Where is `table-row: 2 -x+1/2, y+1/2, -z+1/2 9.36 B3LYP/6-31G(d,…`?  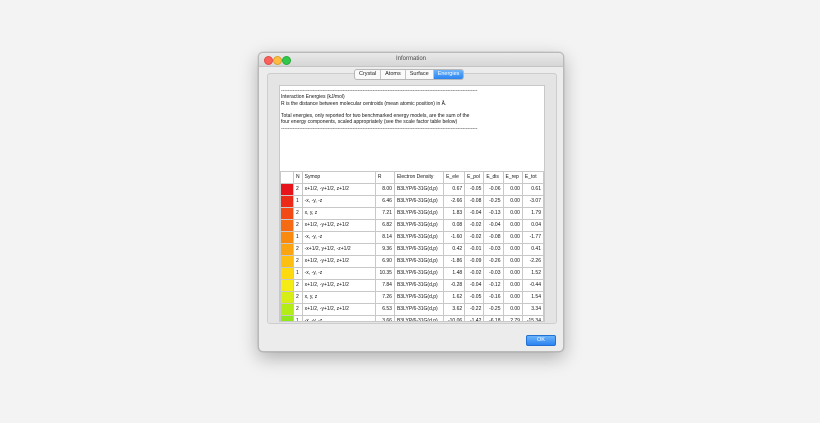 table-row: 2 -x+1/2, y+1/2, -z+1/2 9.36 B3LYP/6-31G(d,… is located at coordinates (412, 249).